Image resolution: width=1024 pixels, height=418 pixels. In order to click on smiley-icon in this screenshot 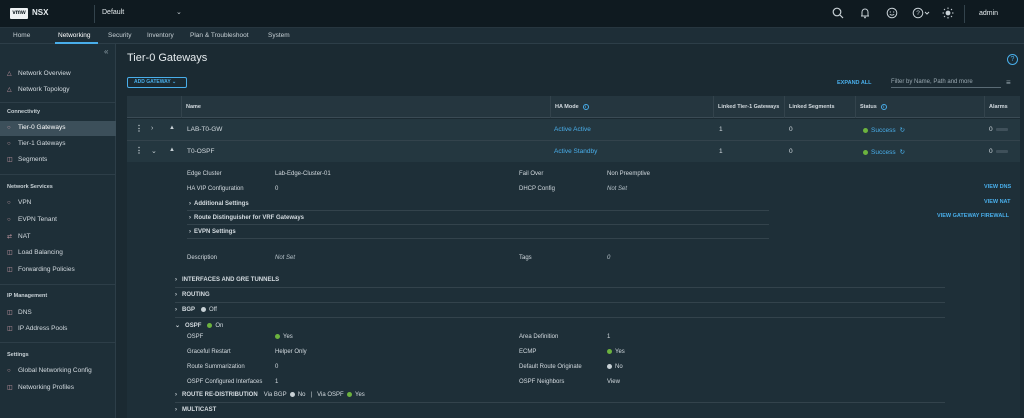, I will do `click(892, 14)`.